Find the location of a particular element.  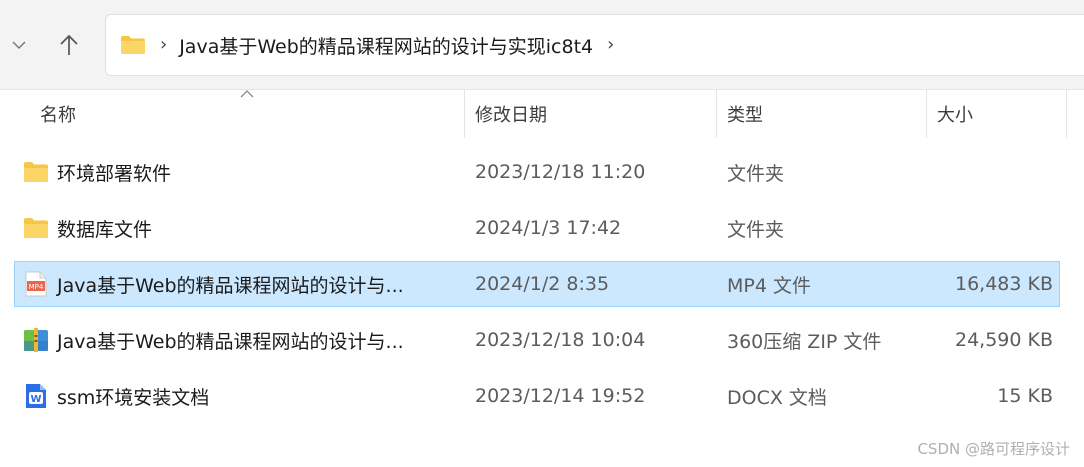

file-name-cell: W ssm环境安装文档 is located at coordinates (243, 396).